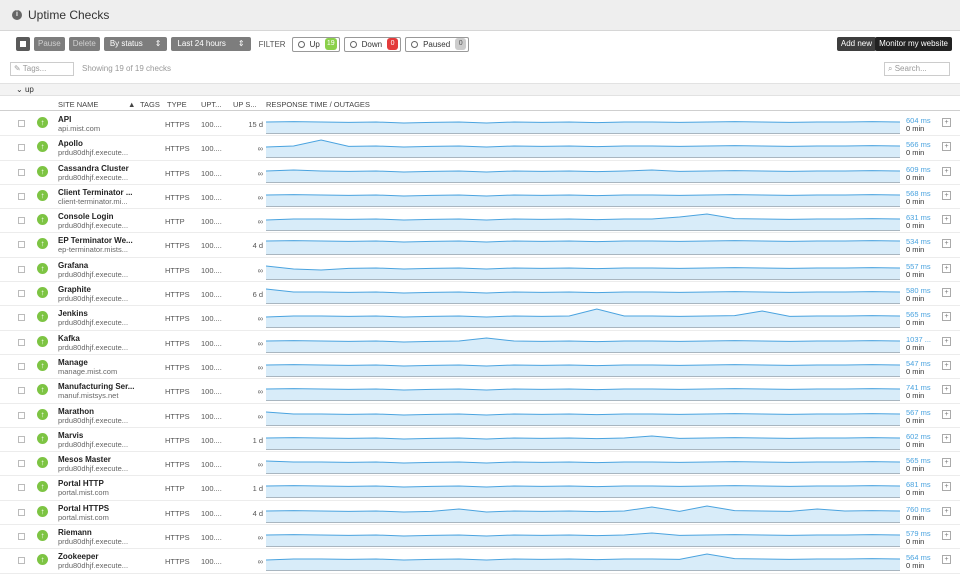  I want to click on column-response-time: RESPONSE TIME / OUTAGES, so click(318, 104).